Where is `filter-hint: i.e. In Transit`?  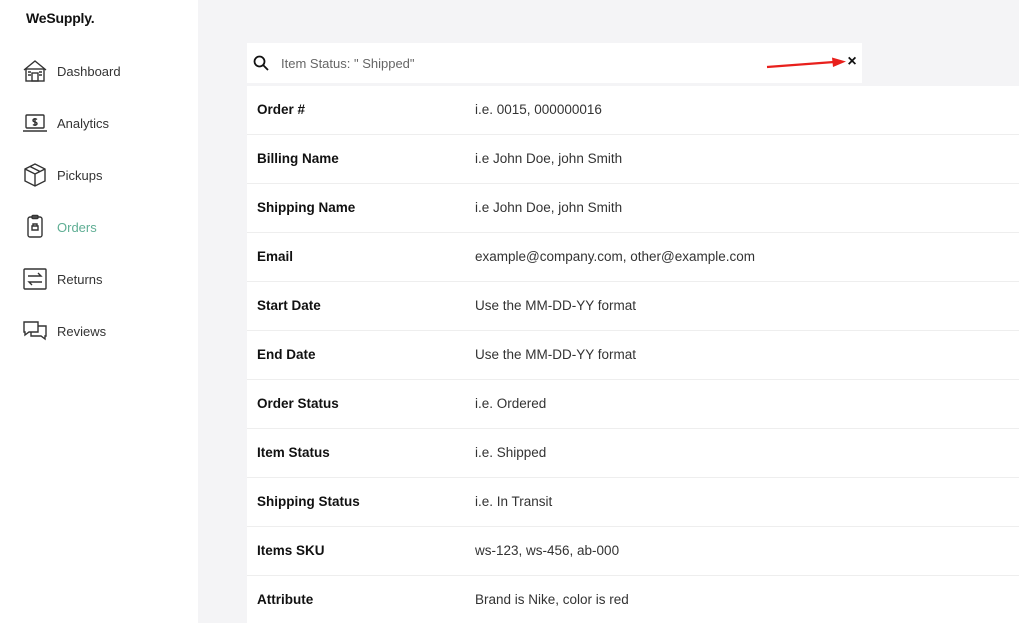
filter-hint: i.e. In Transit is located at coordinates (514, 501).